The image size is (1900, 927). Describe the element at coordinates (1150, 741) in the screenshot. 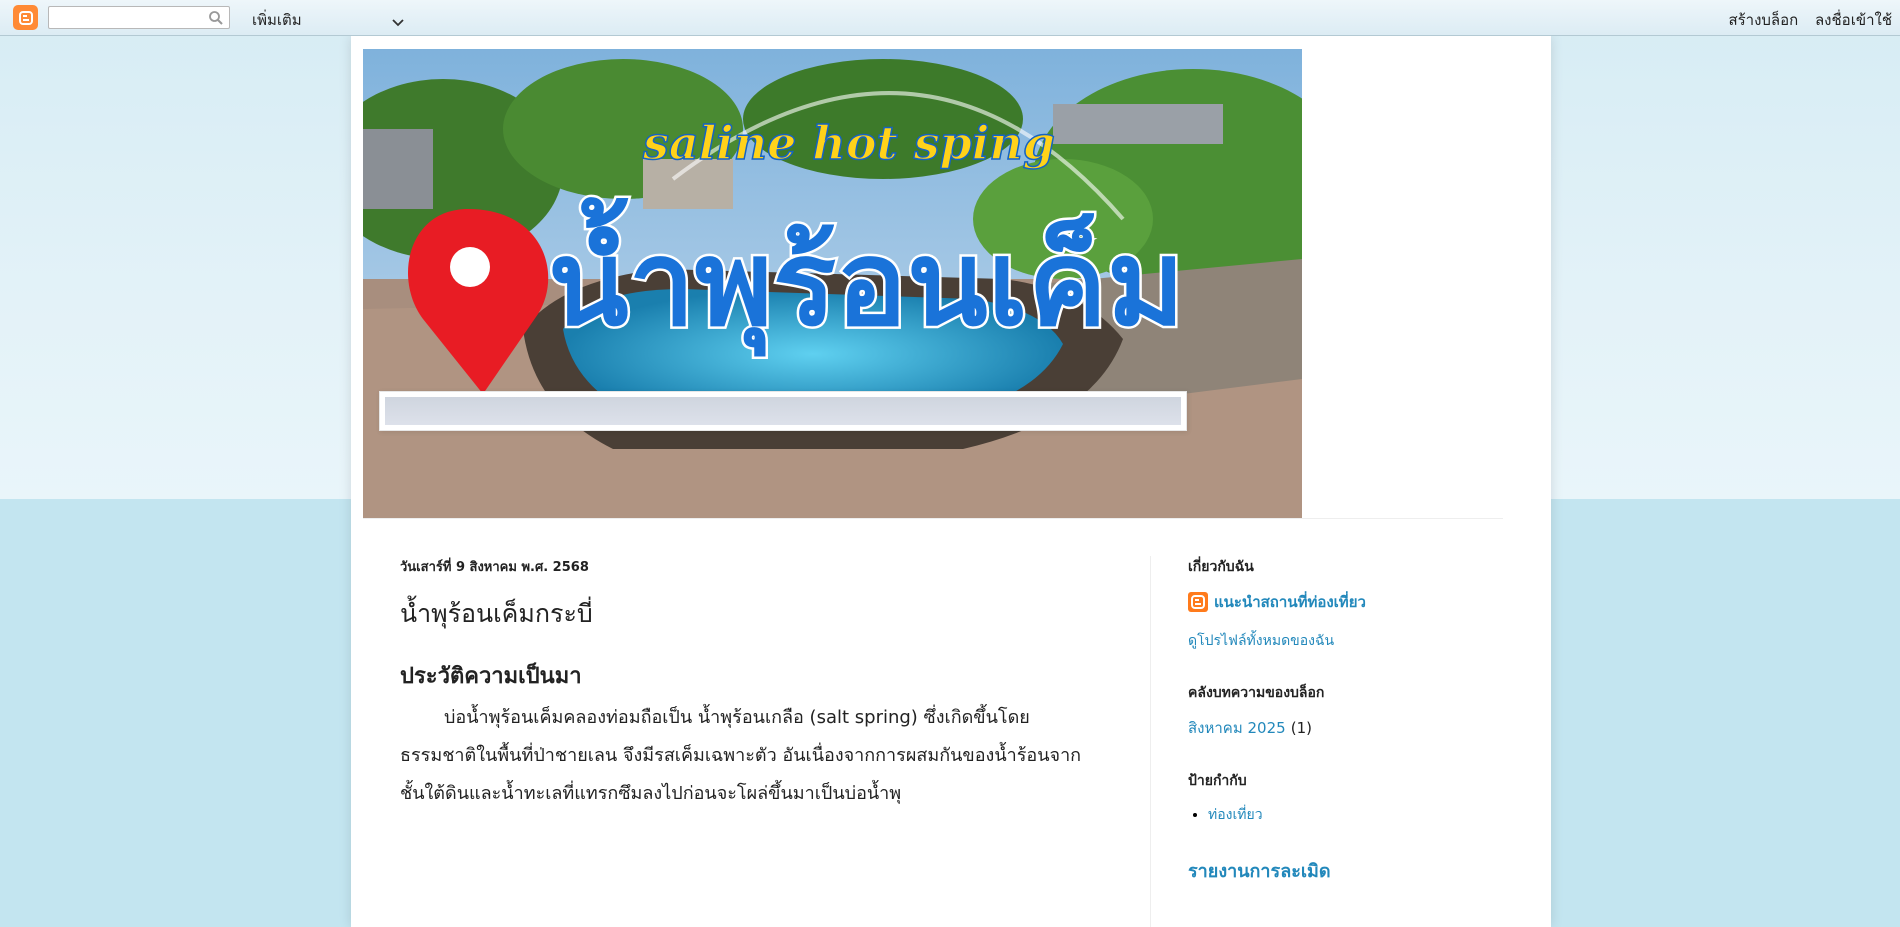

I see `column-divider` at that location.